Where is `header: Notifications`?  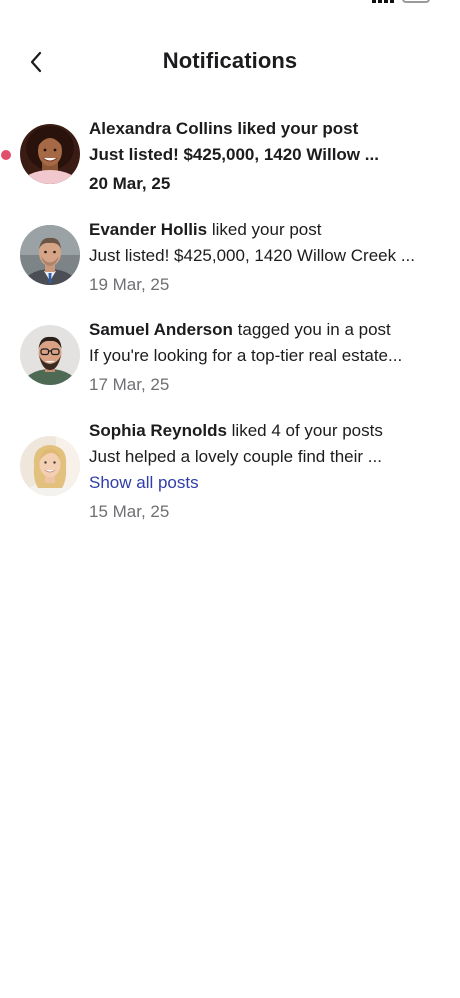 header: Notifications is located at coordinates (230, 62).